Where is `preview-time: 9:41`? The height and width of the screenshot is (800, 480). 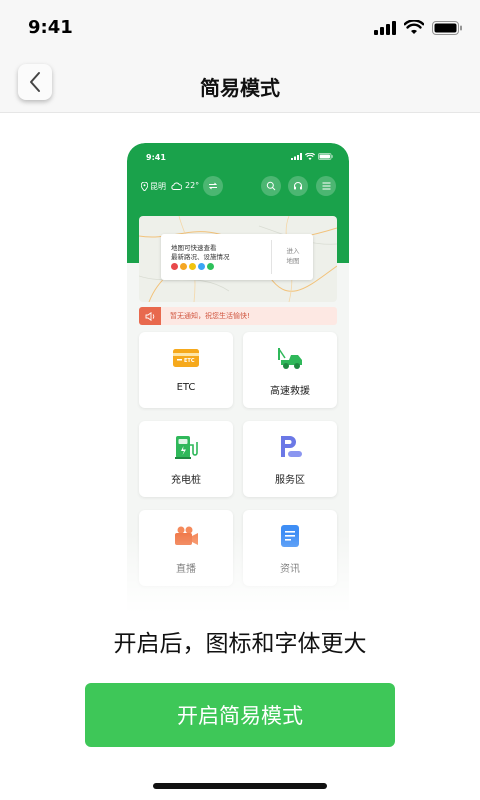
preview-time: 9:41 is located at coordinates (156, 157).